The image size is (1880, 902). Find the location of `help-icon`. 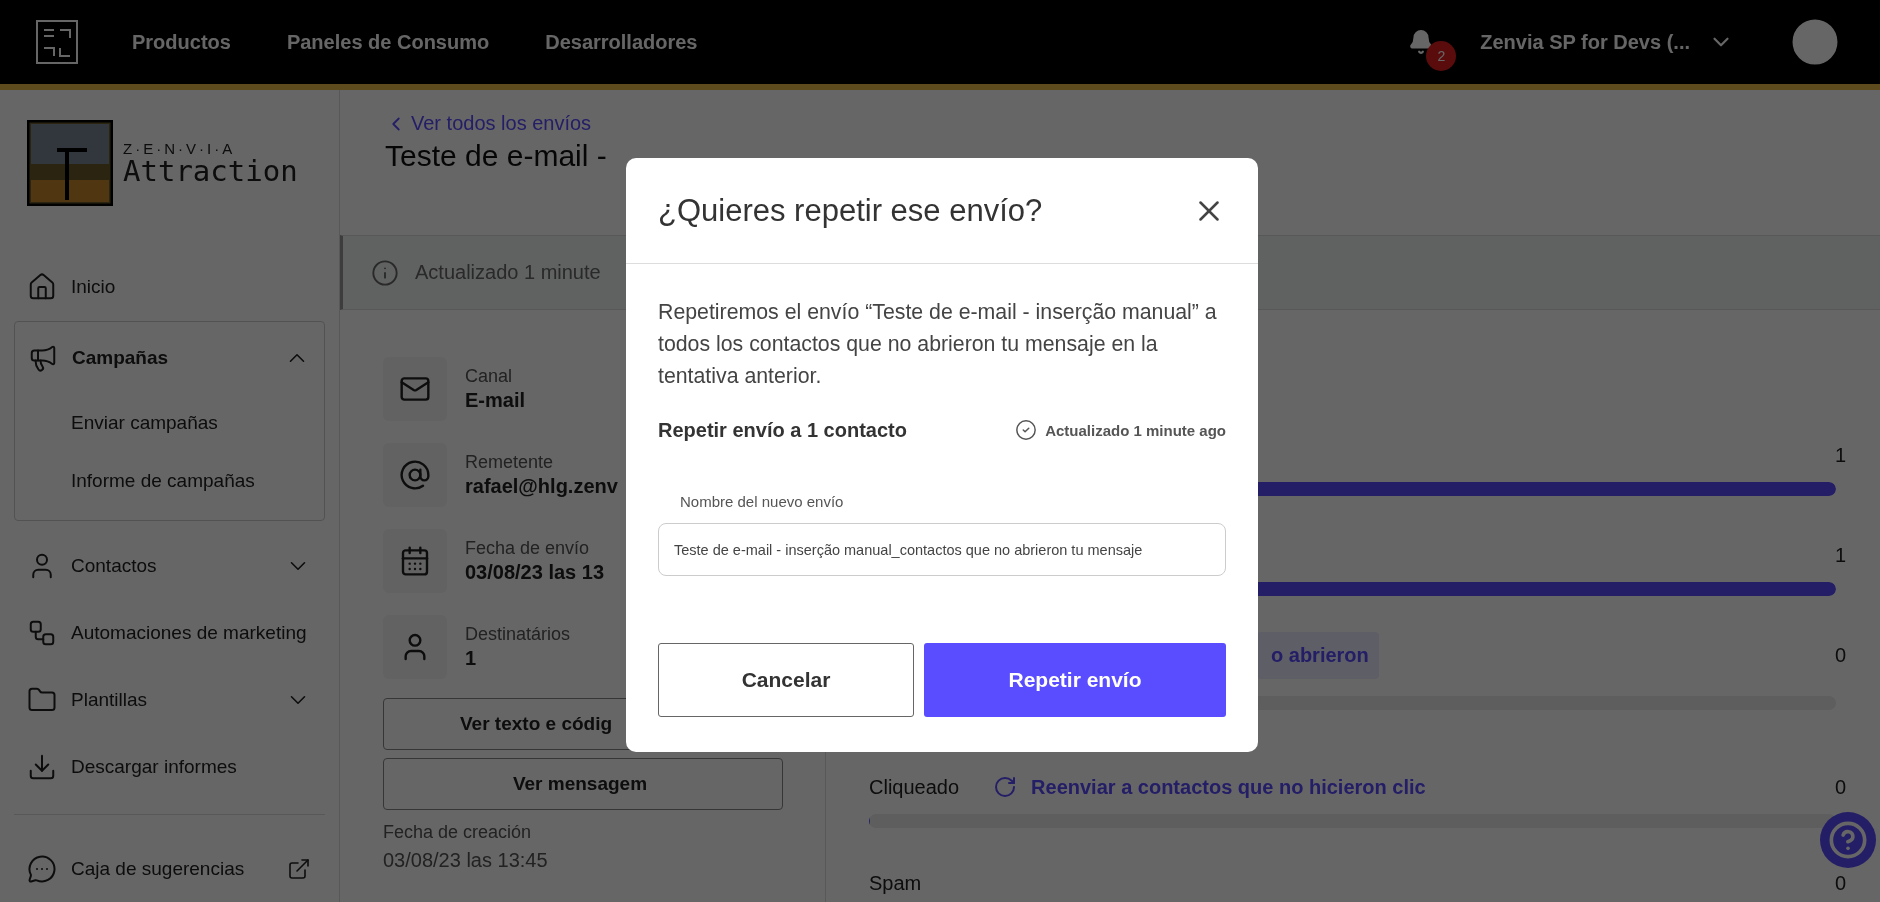

help-icon is located at coordinates (1848, 840).